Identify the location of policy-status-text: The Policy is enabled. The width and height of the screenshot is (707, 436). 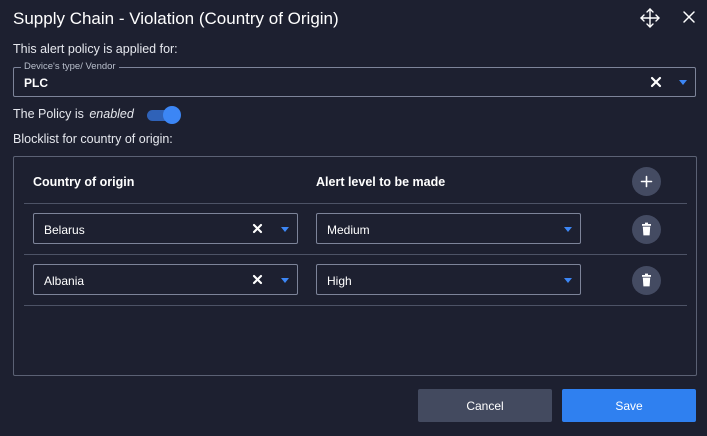
(73, 114).